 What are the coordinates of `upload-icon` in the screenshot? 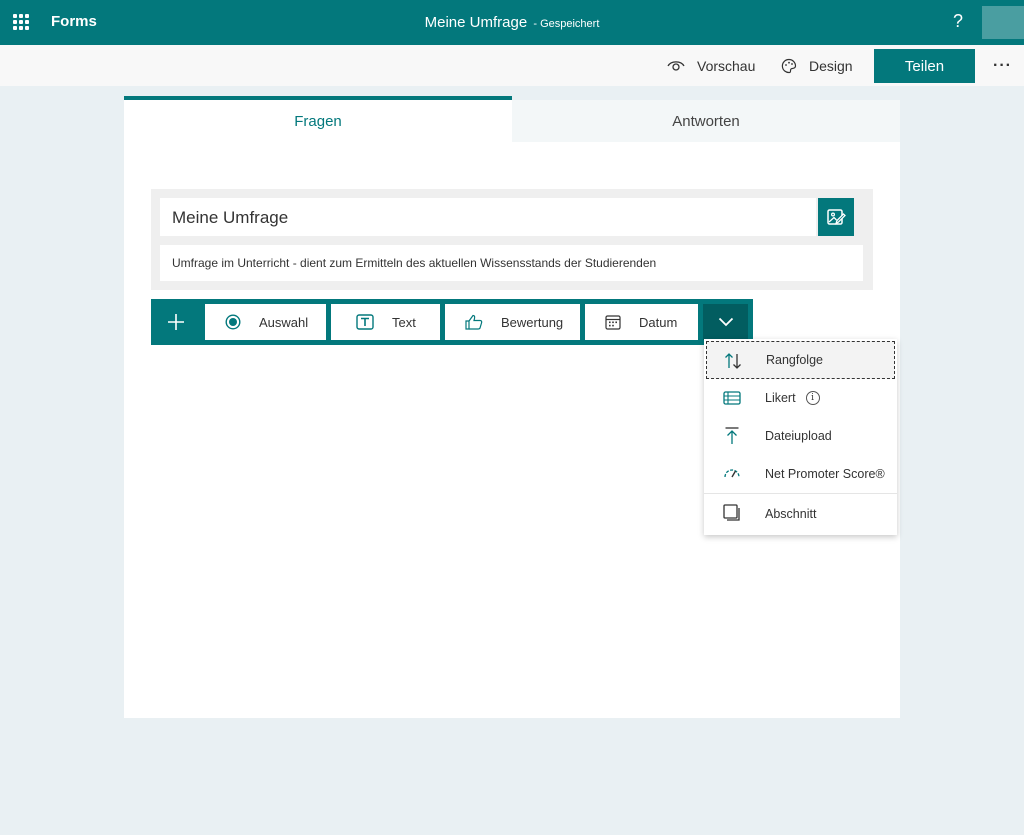 It's located at (732, 436).